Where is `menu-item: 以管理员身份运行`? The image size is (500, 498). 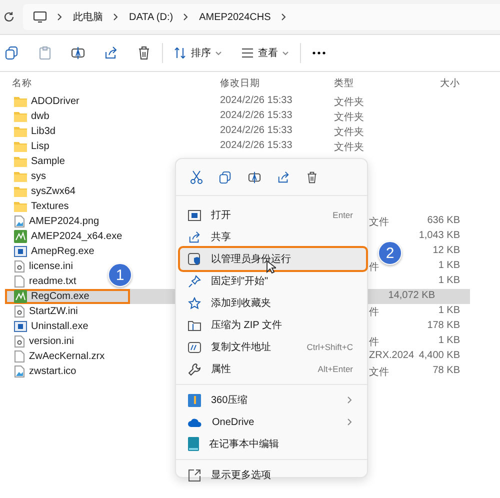
menu-item: 以管理员身份运行 is located at coordinates (273, 259).